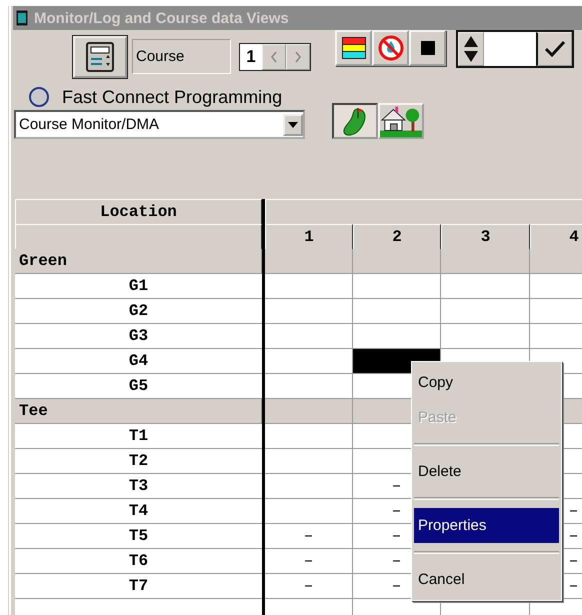 The image size is (582, 615). Describe the element at coordinates (397, 237) in the screenshot. I see `column-header: 2` at that location.